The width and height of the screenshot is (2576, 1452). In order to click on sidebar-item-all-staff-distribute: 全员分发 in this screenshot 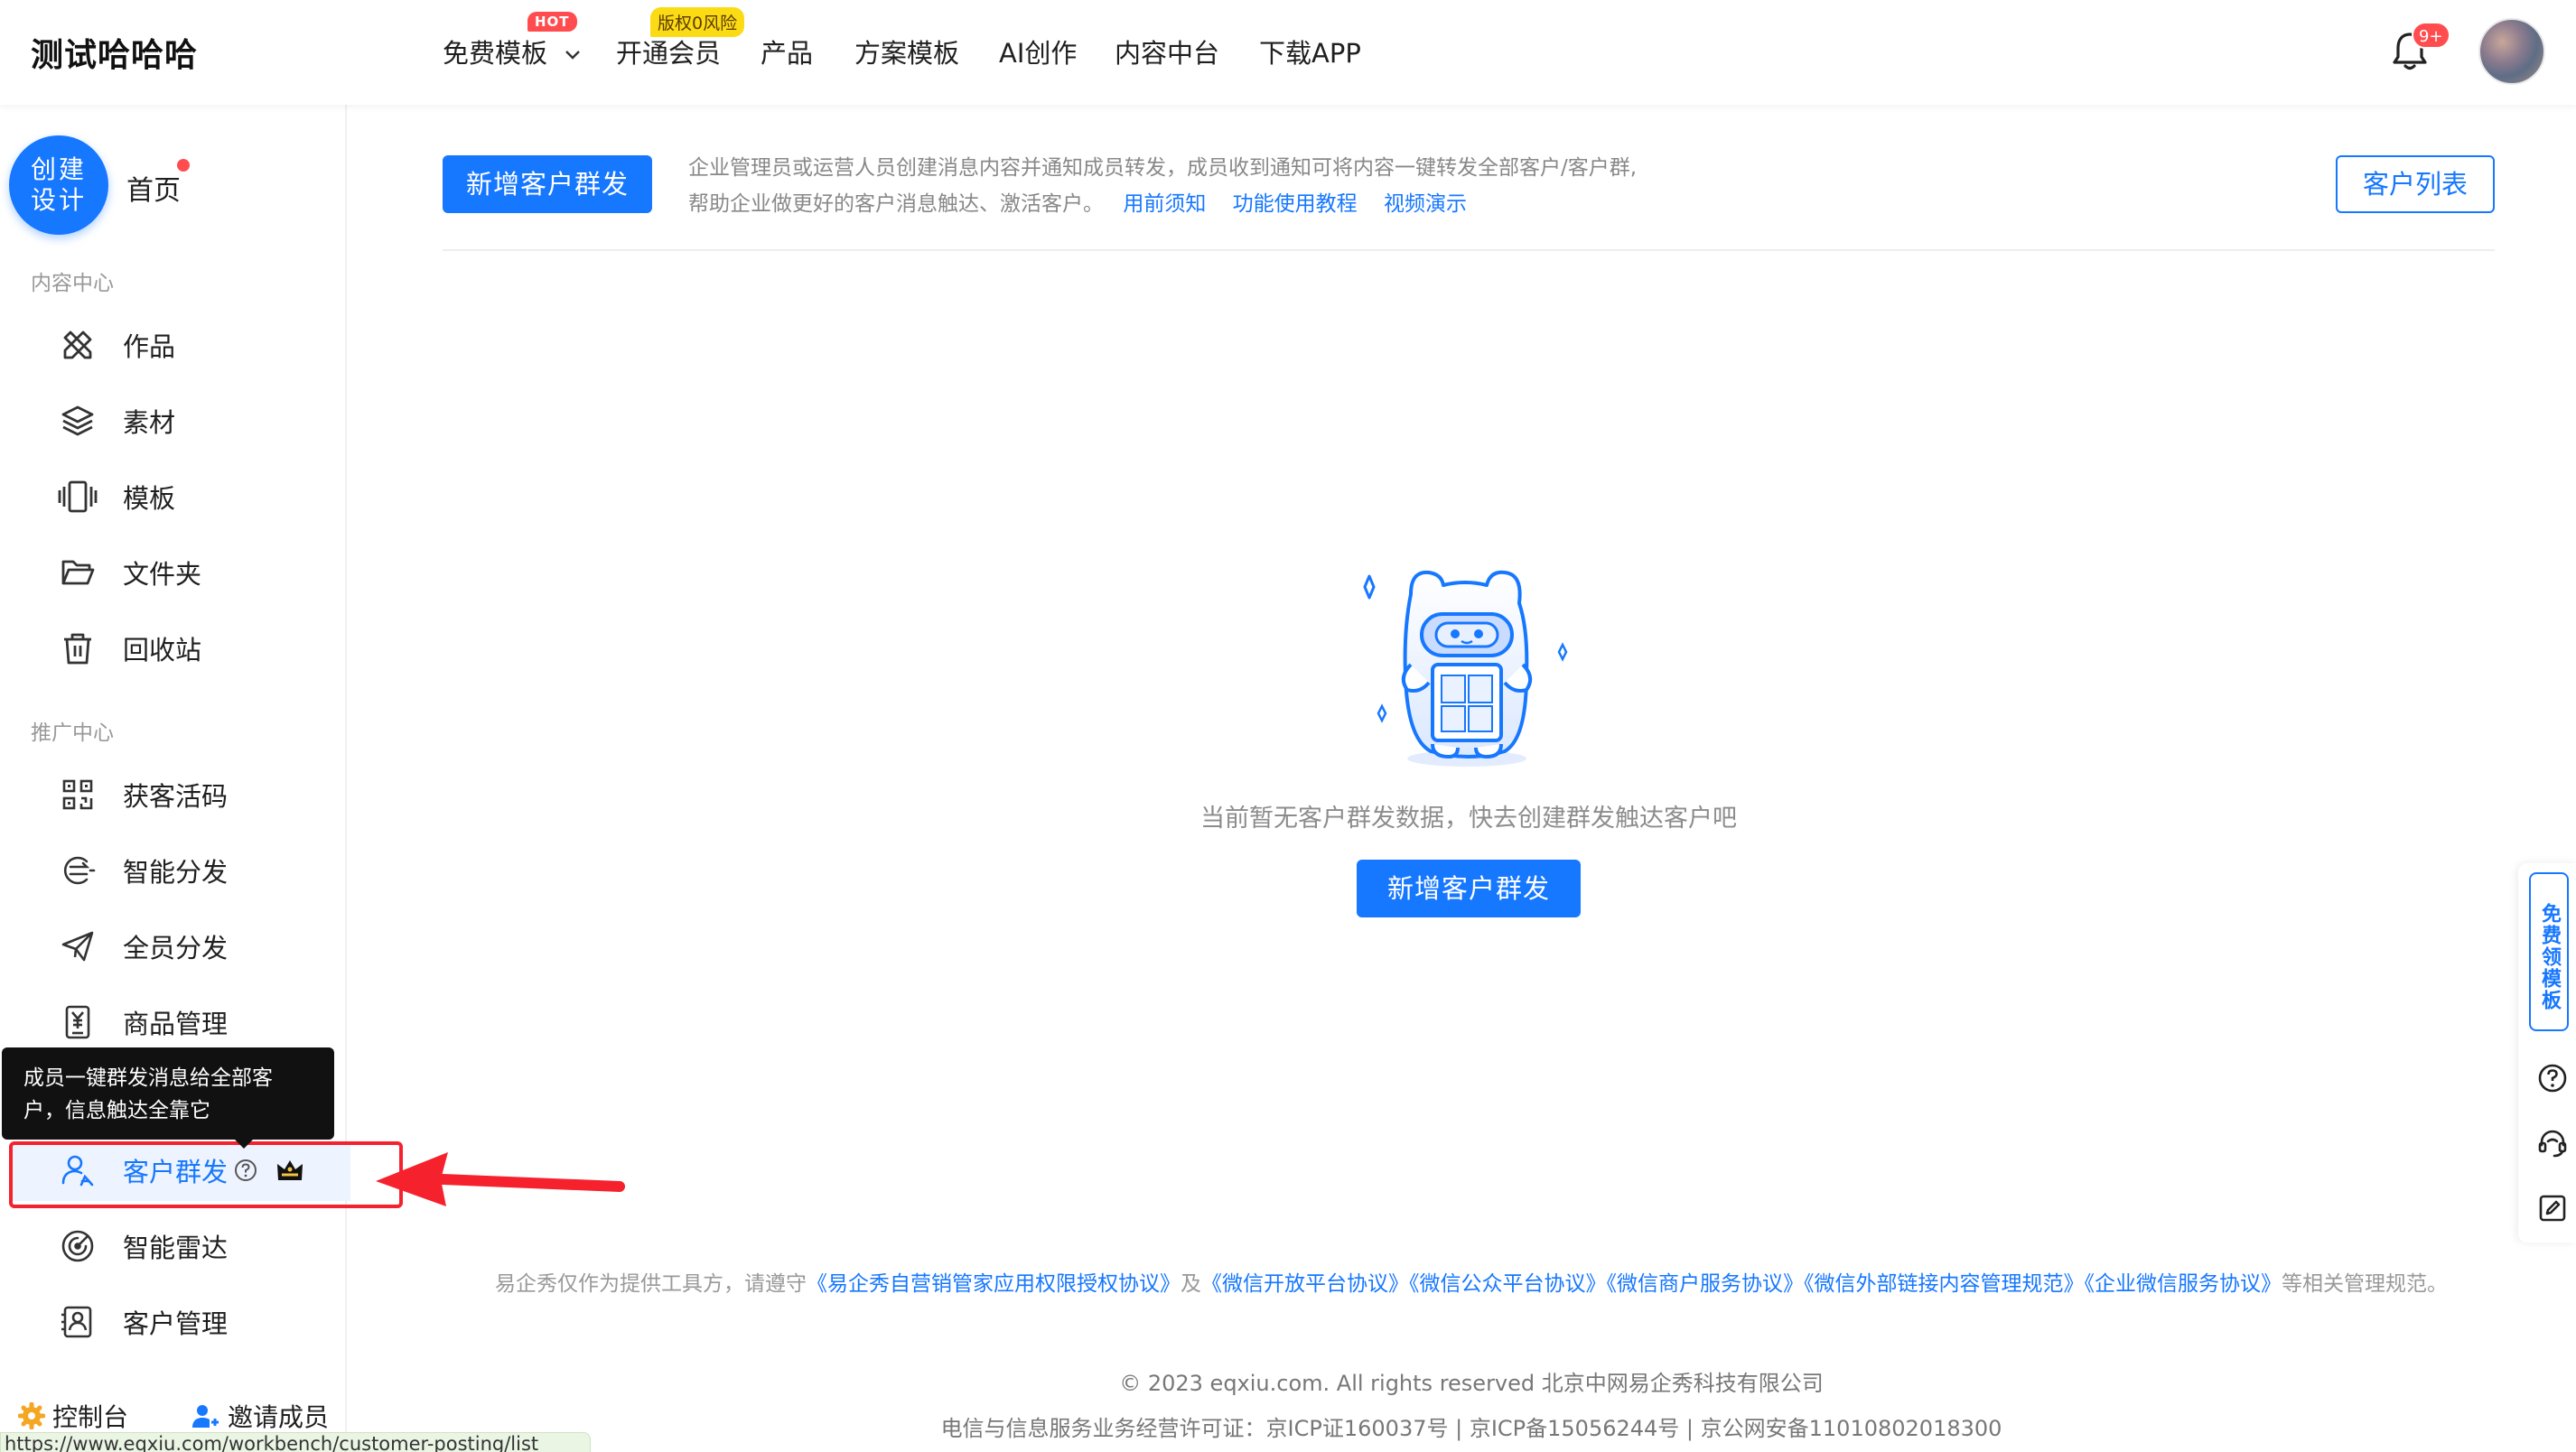, I will do `click(193, 946)`.